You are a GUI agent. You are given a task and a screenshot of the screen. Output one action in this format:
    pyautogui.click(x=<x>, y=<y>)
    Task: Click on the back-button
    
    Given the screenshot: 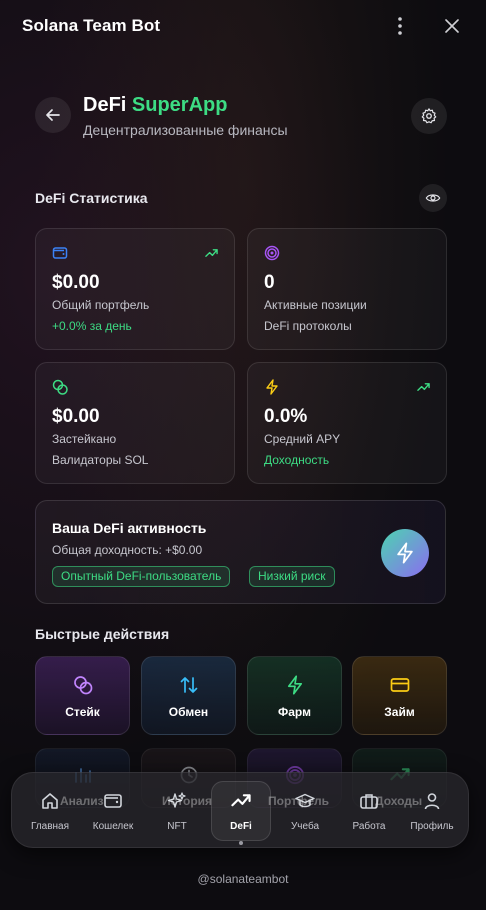 What is the action you would take?
    pyautogui.click(x=53, y=115)
    